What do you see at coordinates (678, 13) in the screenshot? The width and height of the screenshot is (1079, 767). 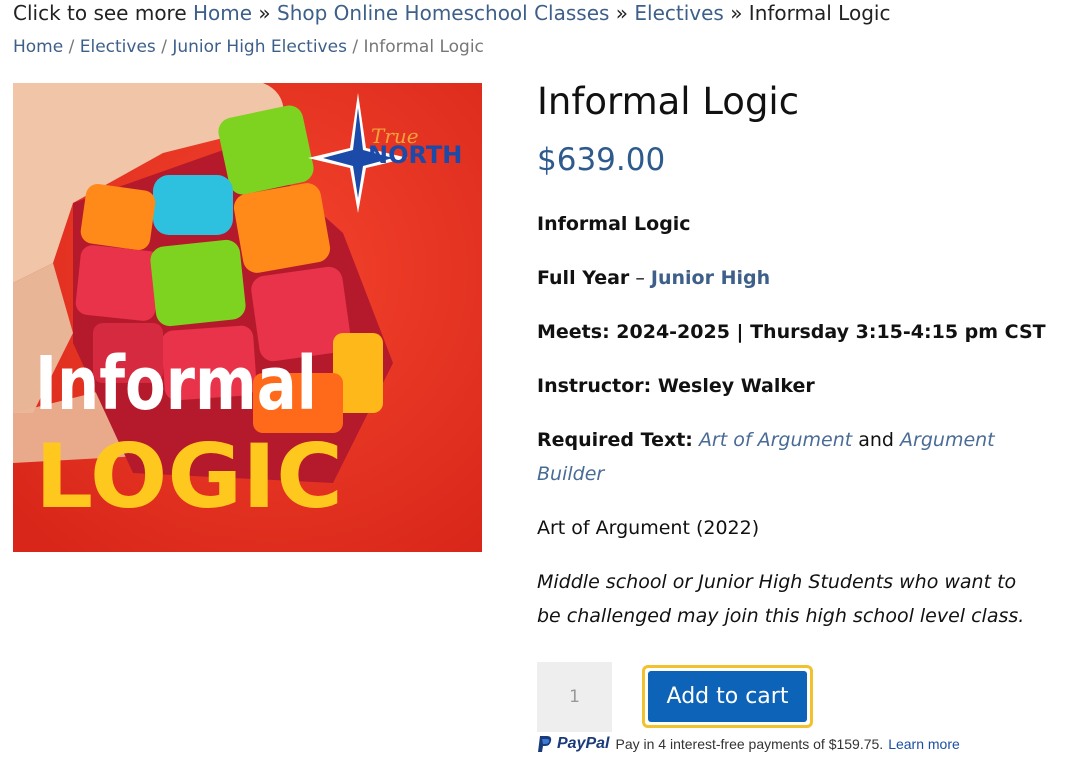 I see `top-breadcrumb-link-electives: Electives` at bounding box center [678, 13].